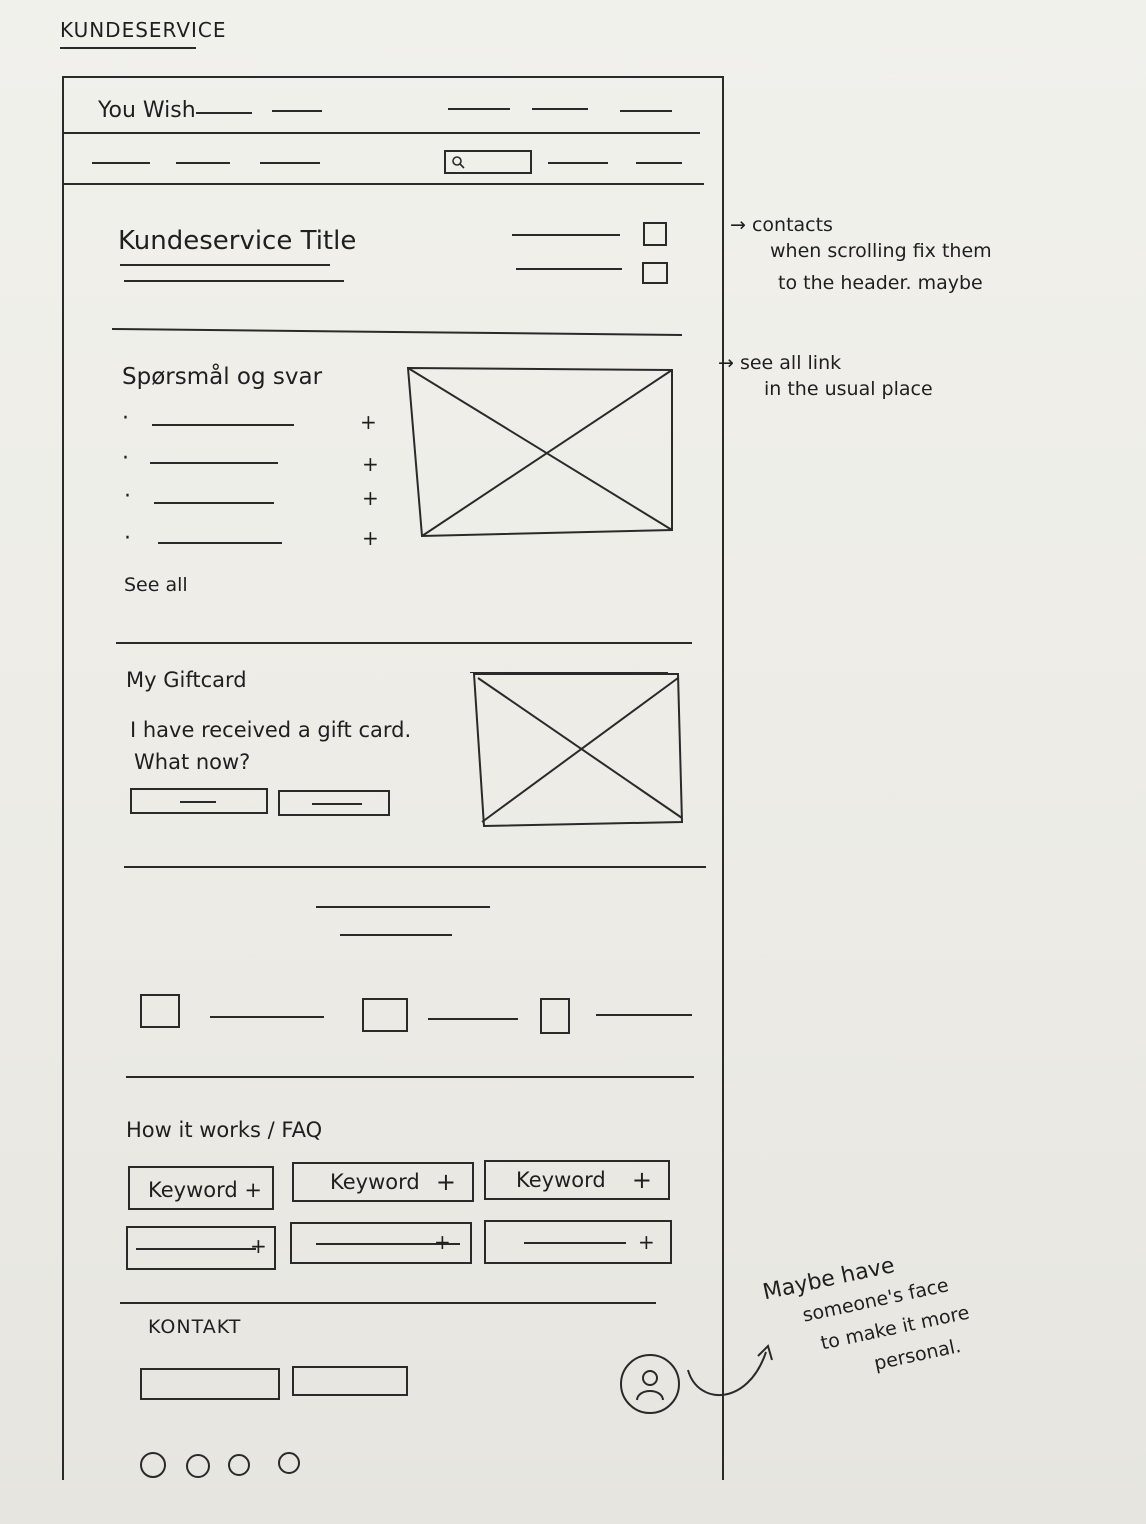 The width and height of the screenshot is (1146, 1524). I want to click on subtitle-line, so click(234, 281).